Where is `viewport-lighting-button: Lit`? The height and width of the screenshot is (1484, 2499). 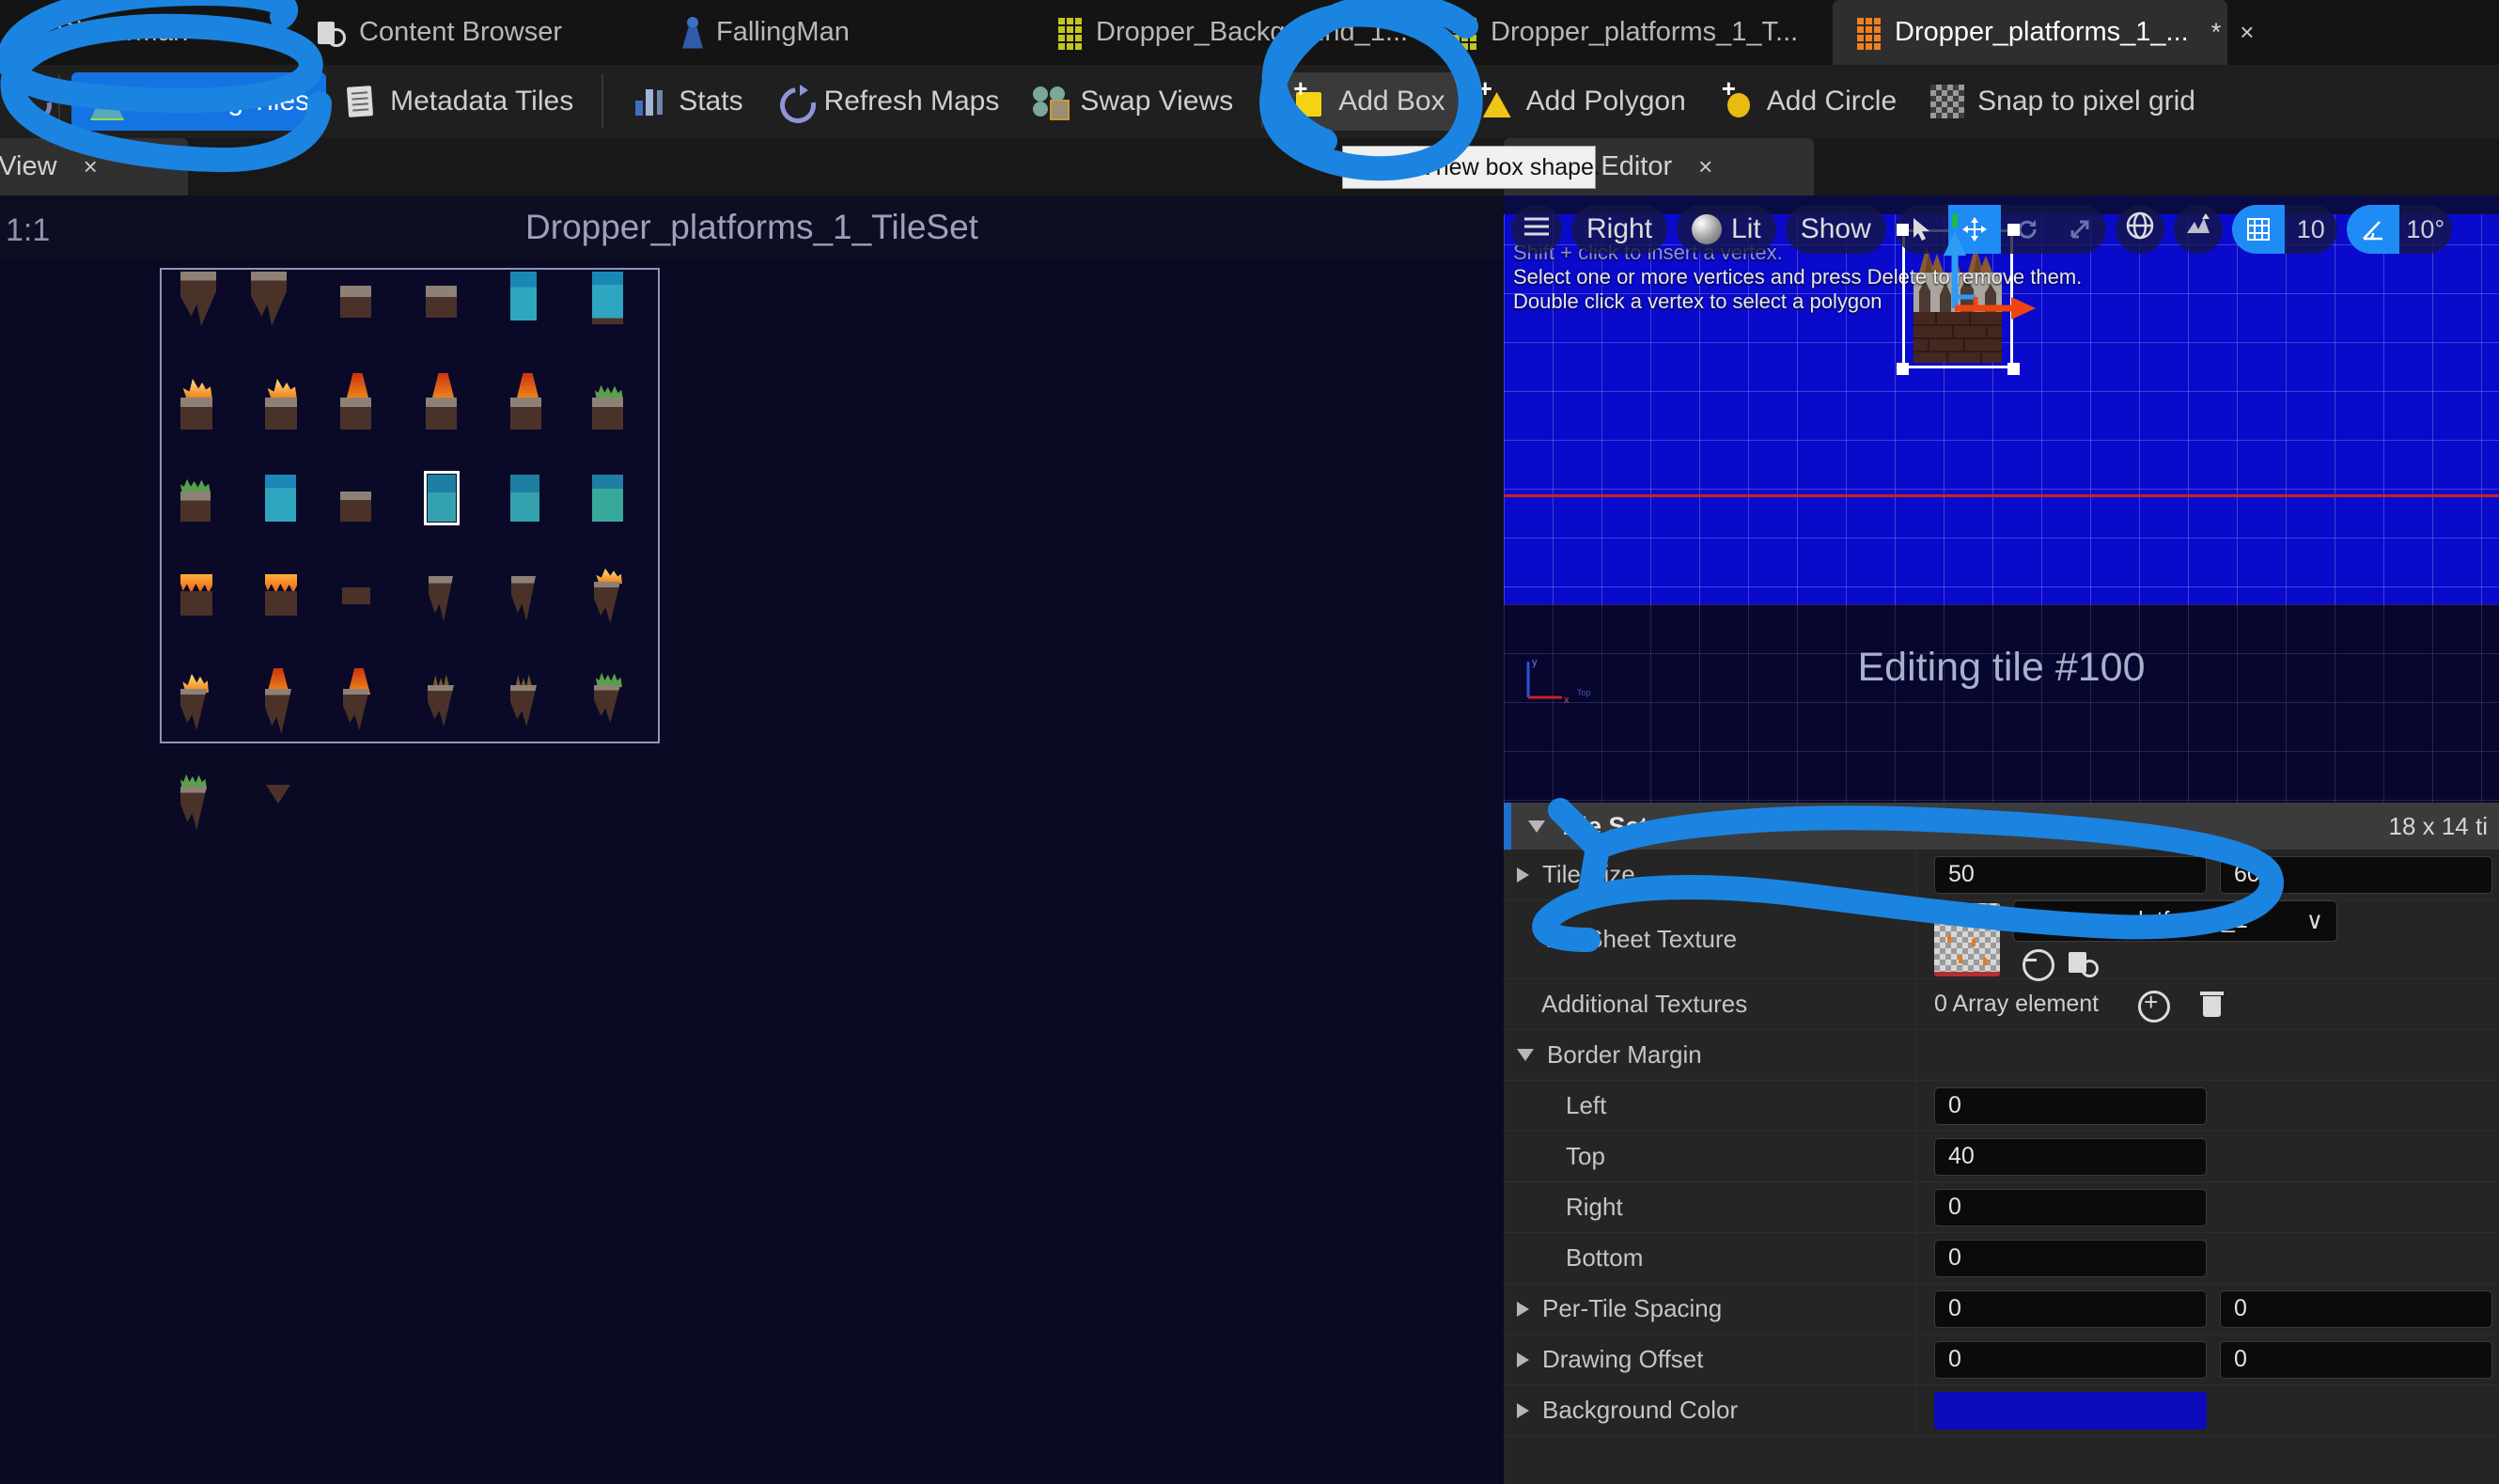 viewport-lighting-button: Lit is located at coordinates (1727, 229).